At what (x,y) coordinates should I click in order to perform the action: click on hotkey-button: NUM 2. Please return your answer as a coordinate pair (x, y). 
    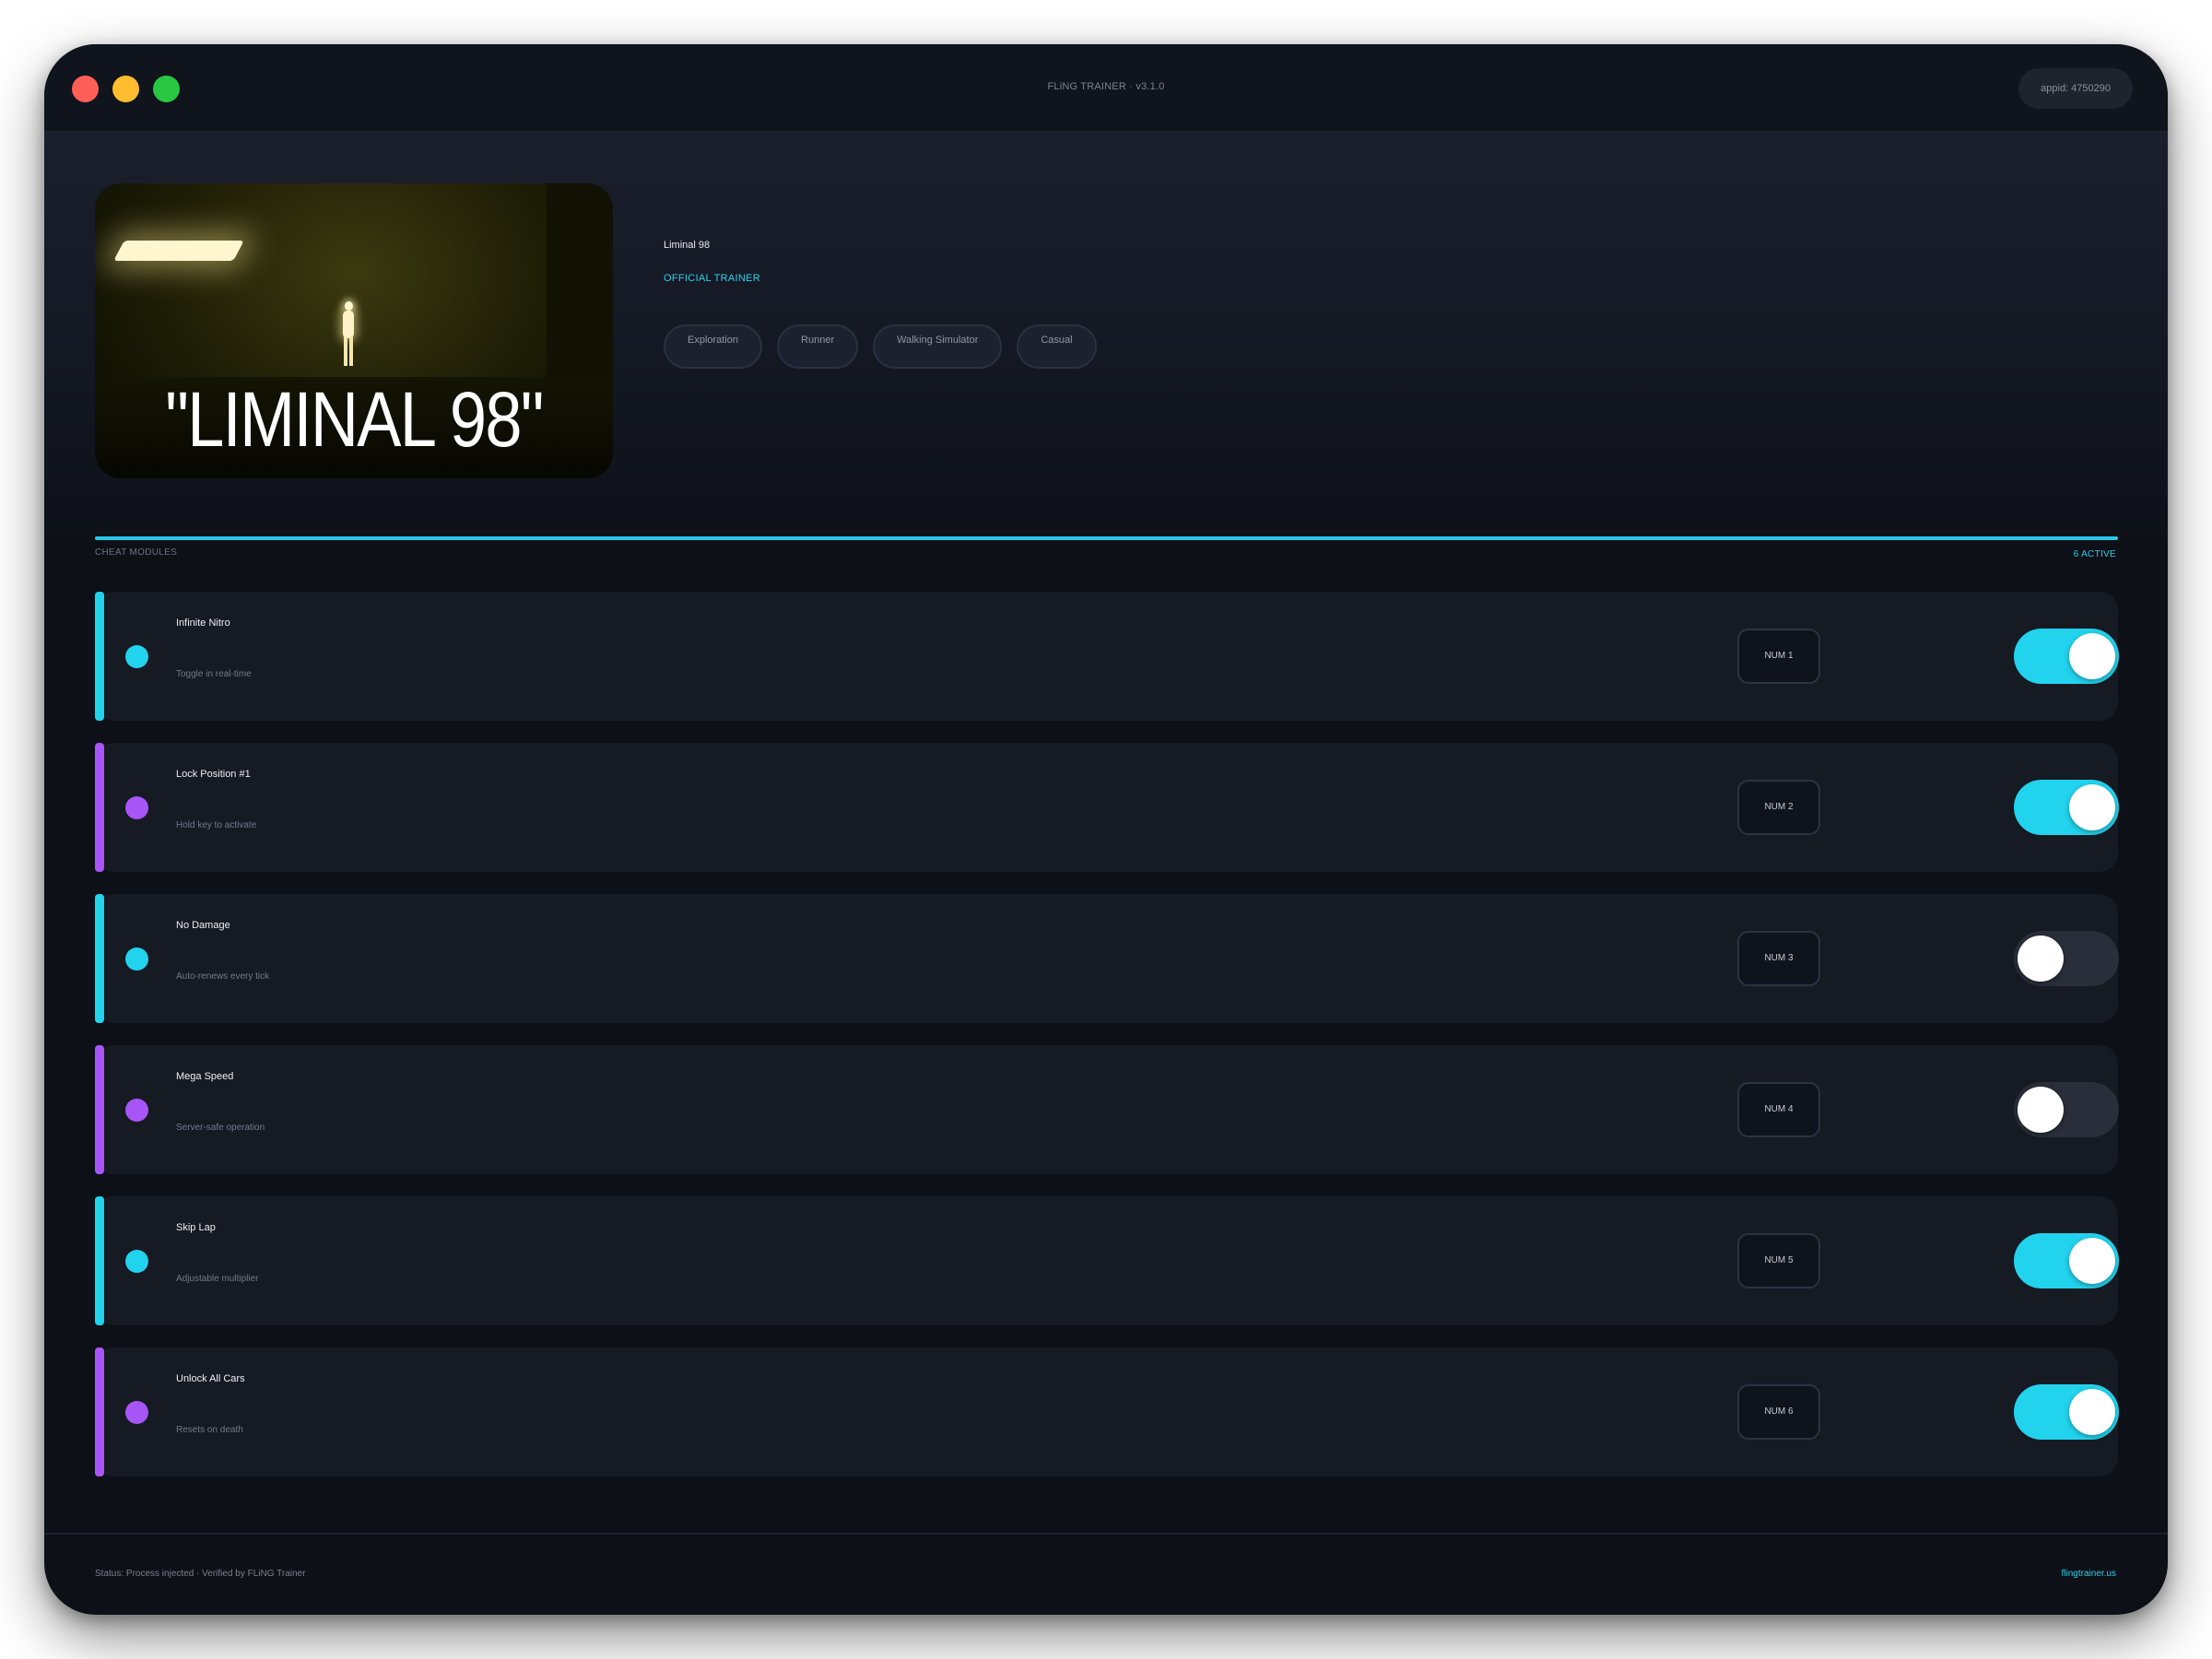
    Looking at the image, I should click on (1778, 807).